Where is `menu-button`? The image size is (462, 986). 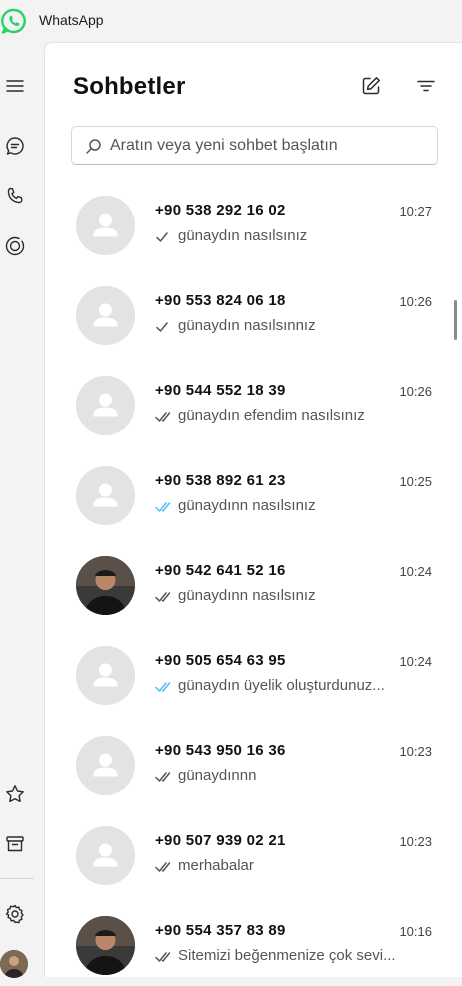 menu-button is located at coordinates (15, 86).